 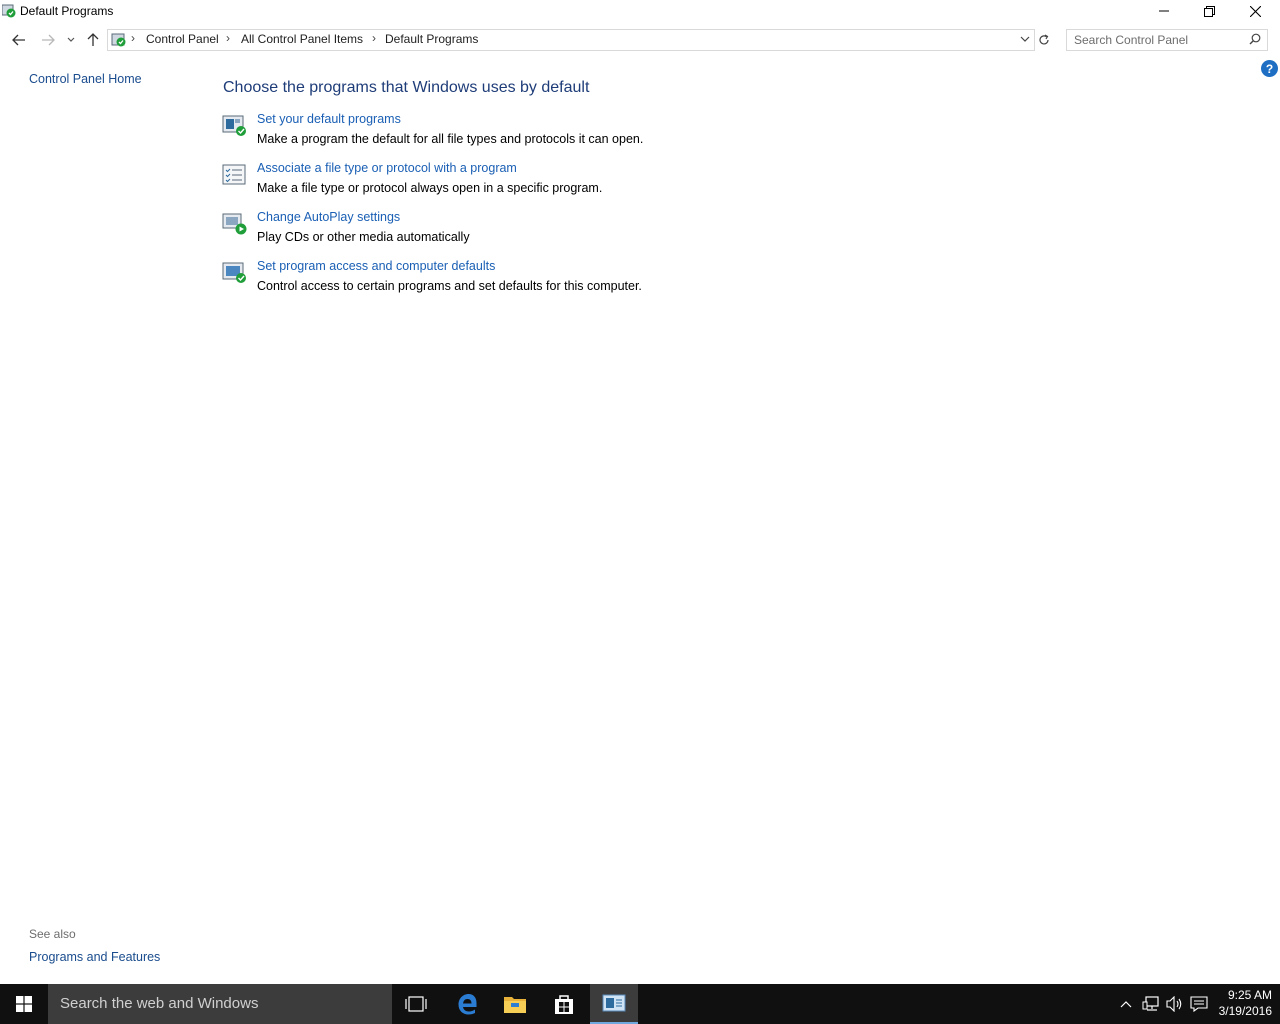 I want to click on clock: 9:25 AM 3/19/2016, so click(x=1242, y=1003).